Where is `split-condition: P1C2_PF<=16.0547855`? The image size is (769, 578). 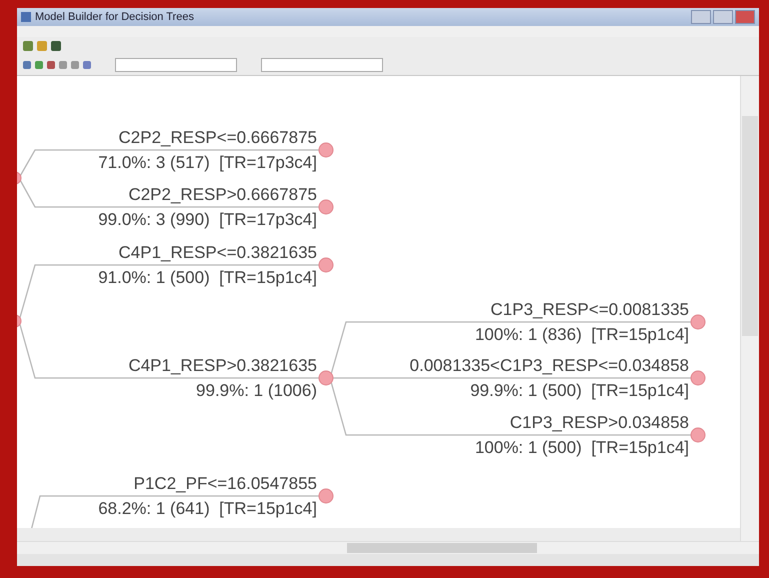 split-condition: P1C2_PF<=16.0547855 is located at coordinates (225, 484).